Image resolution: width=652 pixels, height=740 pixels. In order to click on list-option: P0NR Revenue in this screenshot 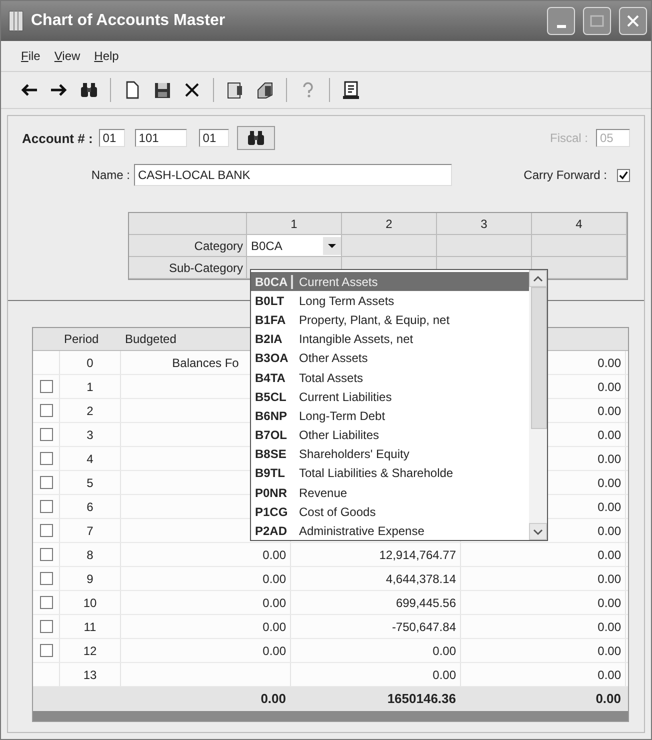, I will do `click(390, 492)`.